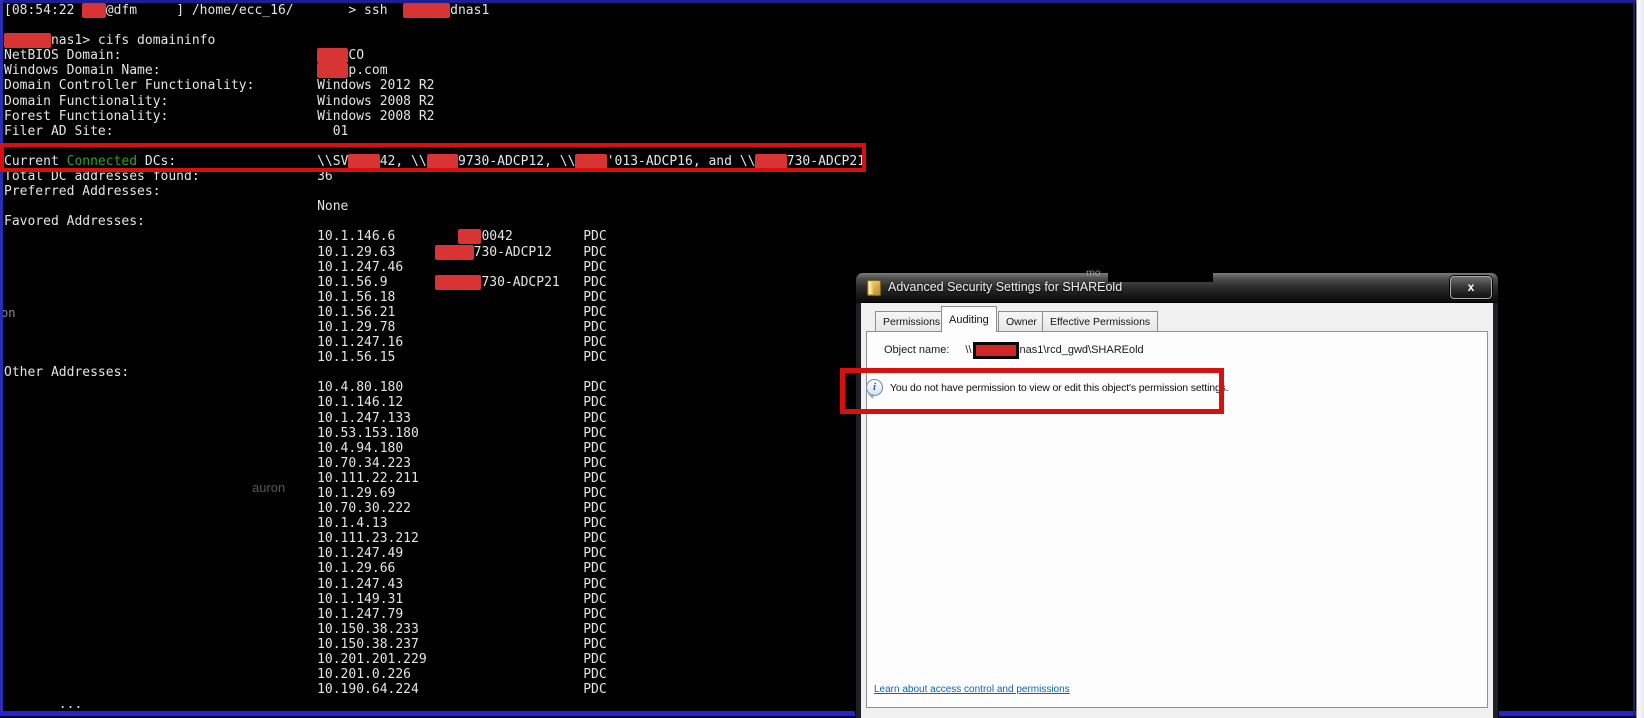 This screenshot has height=718, width=1644. I want to click on terminal-line: 10.1.247.49 PDC, so click(462, 554).